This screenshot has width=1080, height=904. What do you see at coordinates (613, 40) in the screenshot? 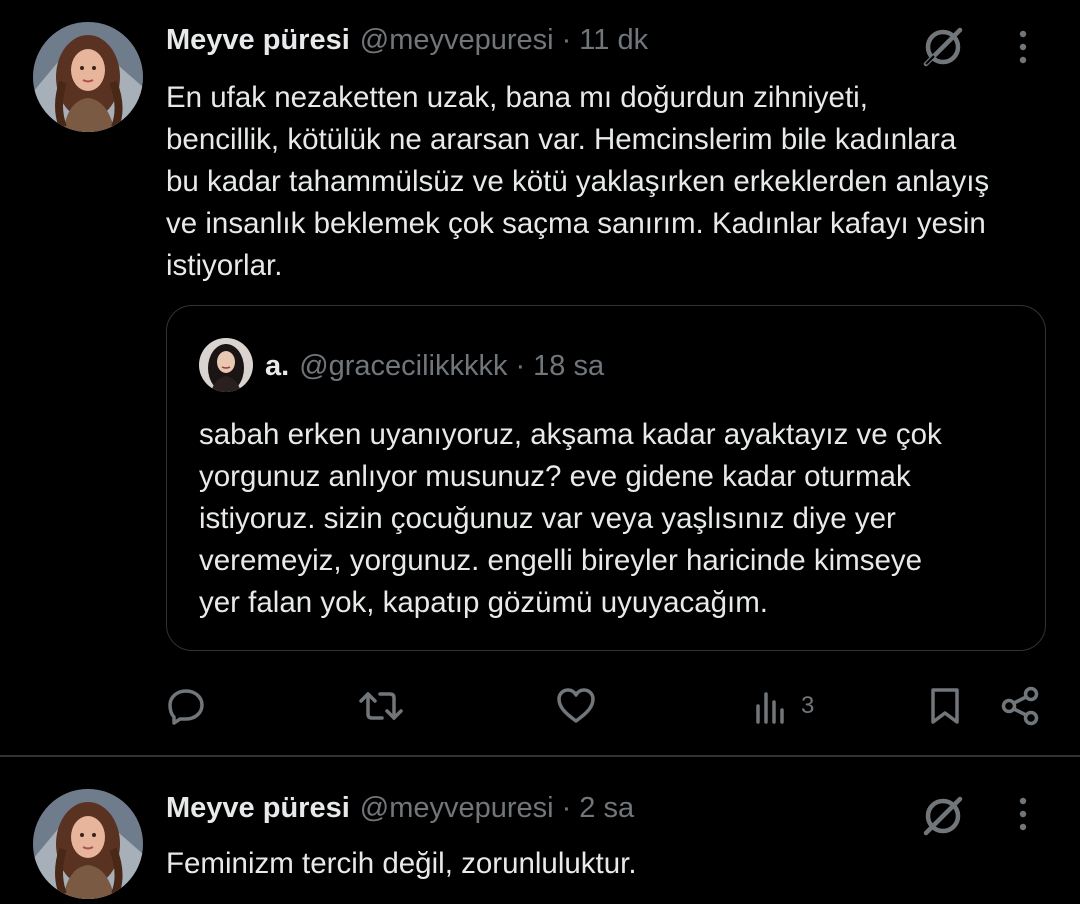
I see `post-time: 11 dk` at bounding box center [613, 40].